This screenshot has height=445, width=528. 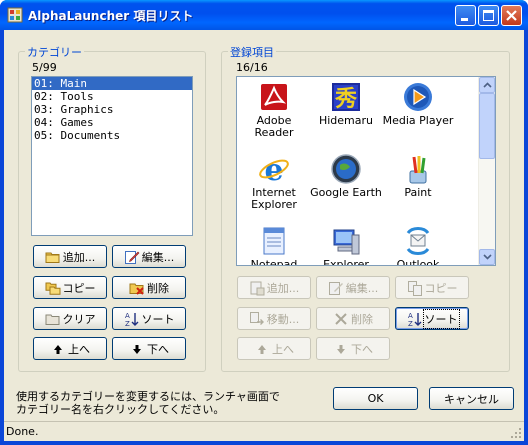 I want to click on entry-item: Explorer, so click(x=346, y=245).